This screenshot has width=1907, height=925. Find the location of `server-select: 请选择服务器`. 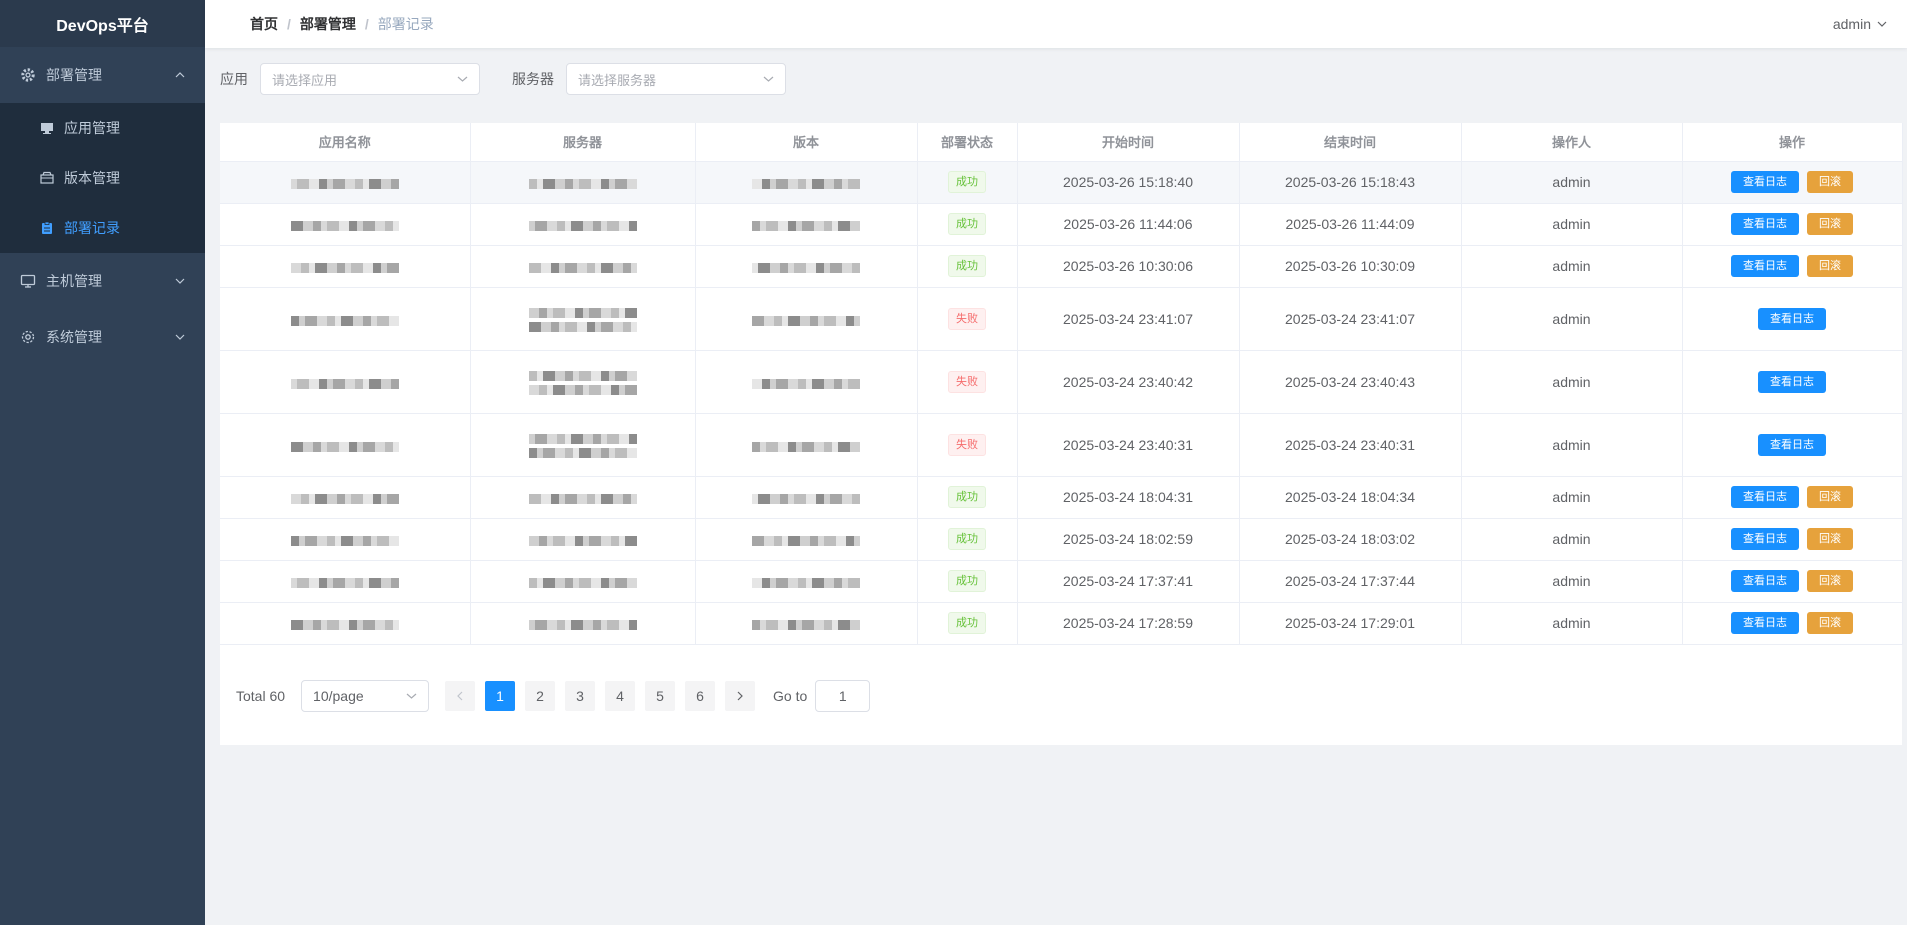

server-select: 请选择服务器 is located at coordinates (676, 79).